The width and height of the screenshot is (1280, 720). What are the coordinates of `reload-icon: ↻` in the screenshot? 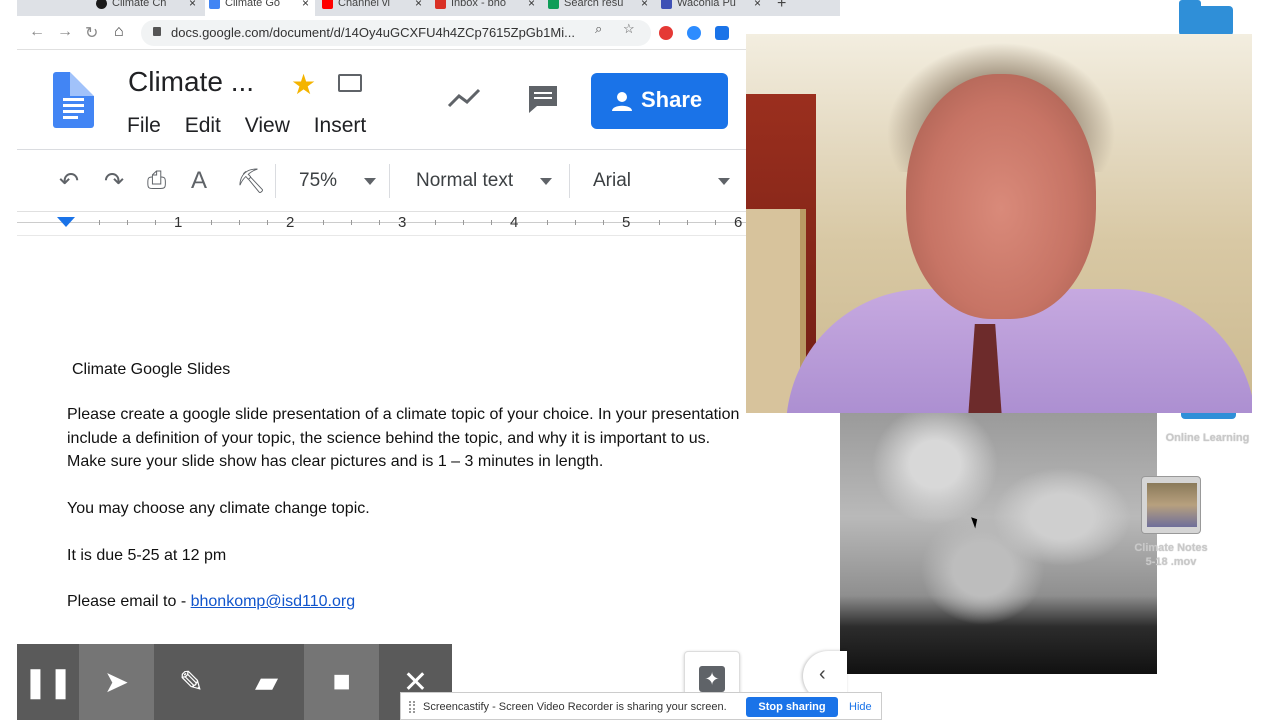 It's located at (91, 33).